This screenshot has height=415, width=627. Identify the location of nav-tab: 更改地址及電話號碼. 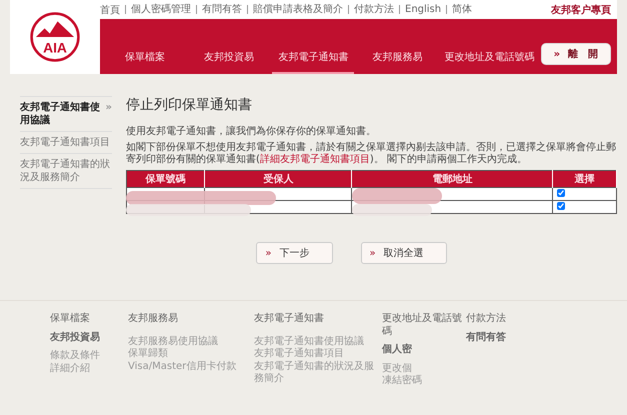
(489, 62).